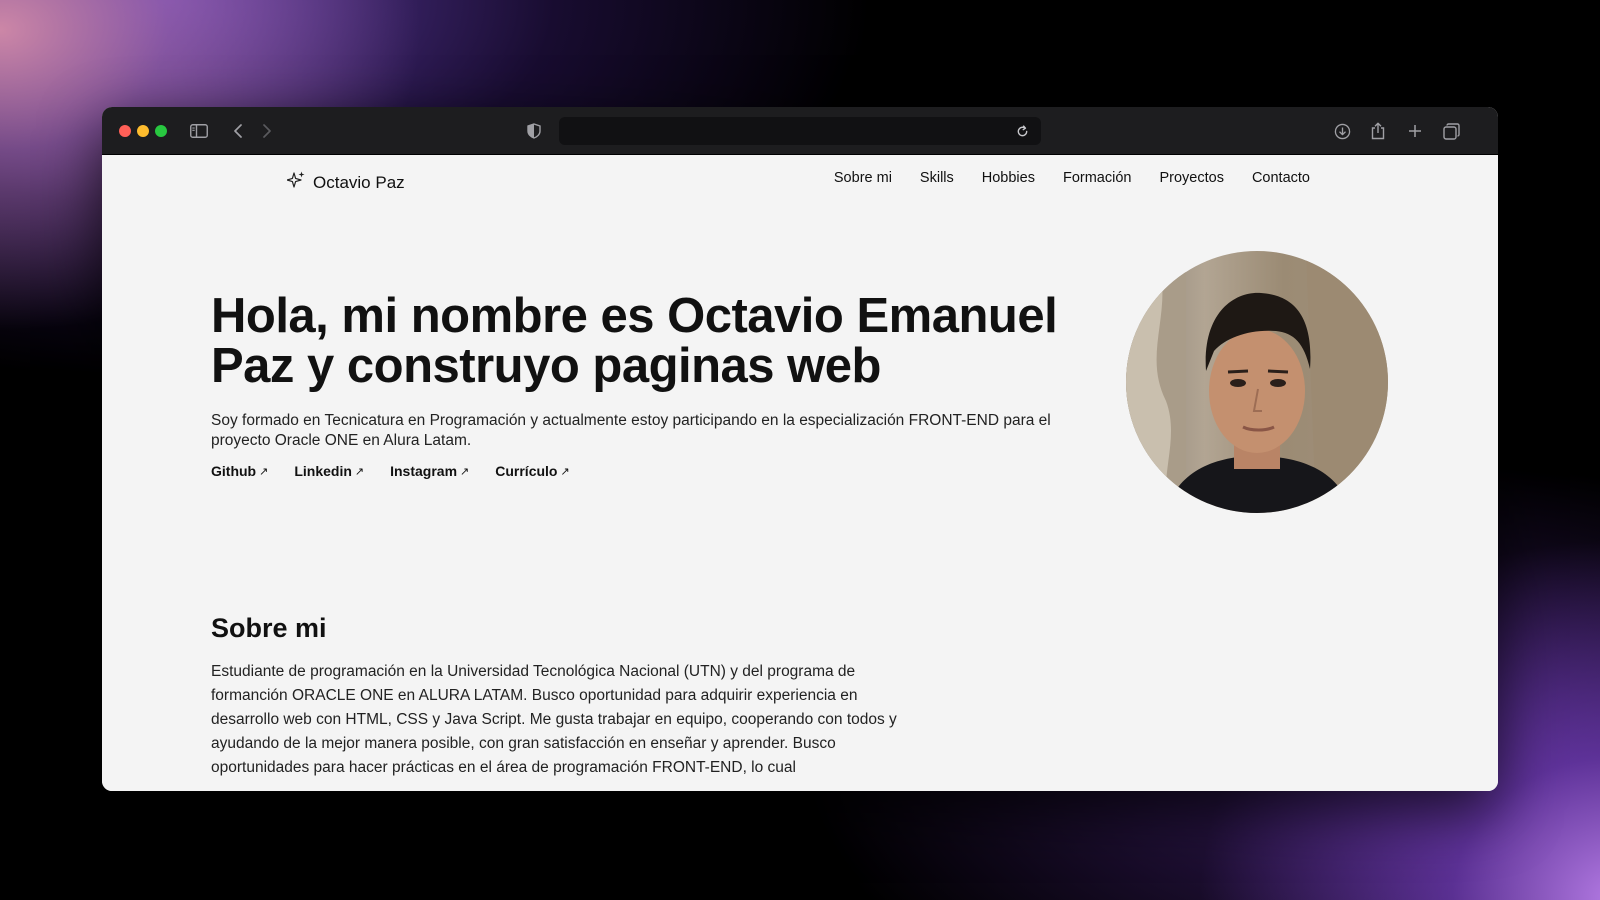 This screenshot has height=900, width=1600. What do you see at coordinates (143, 131) in the screenshot?
I see `minimize-window-button` at bounding box center [143, 131].